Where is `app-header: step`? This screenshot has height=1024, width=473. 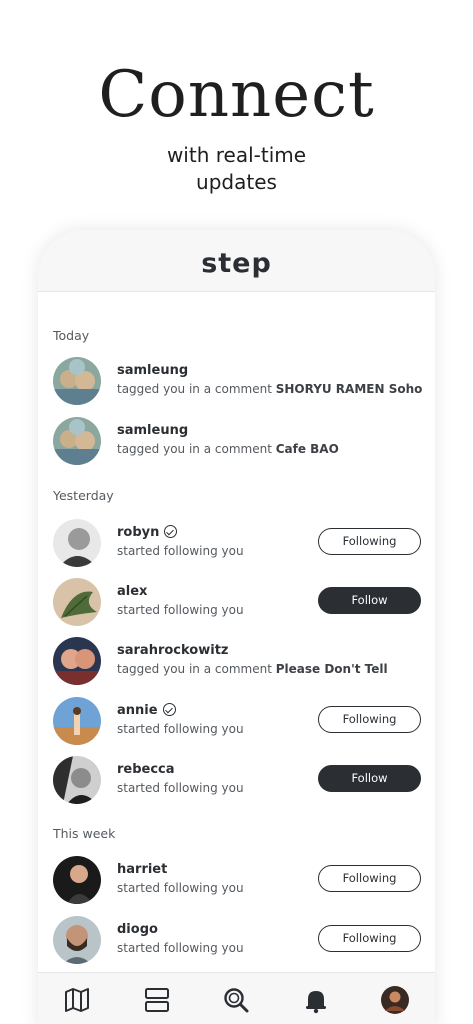 app-header: step is located at coordinates (236, 261).